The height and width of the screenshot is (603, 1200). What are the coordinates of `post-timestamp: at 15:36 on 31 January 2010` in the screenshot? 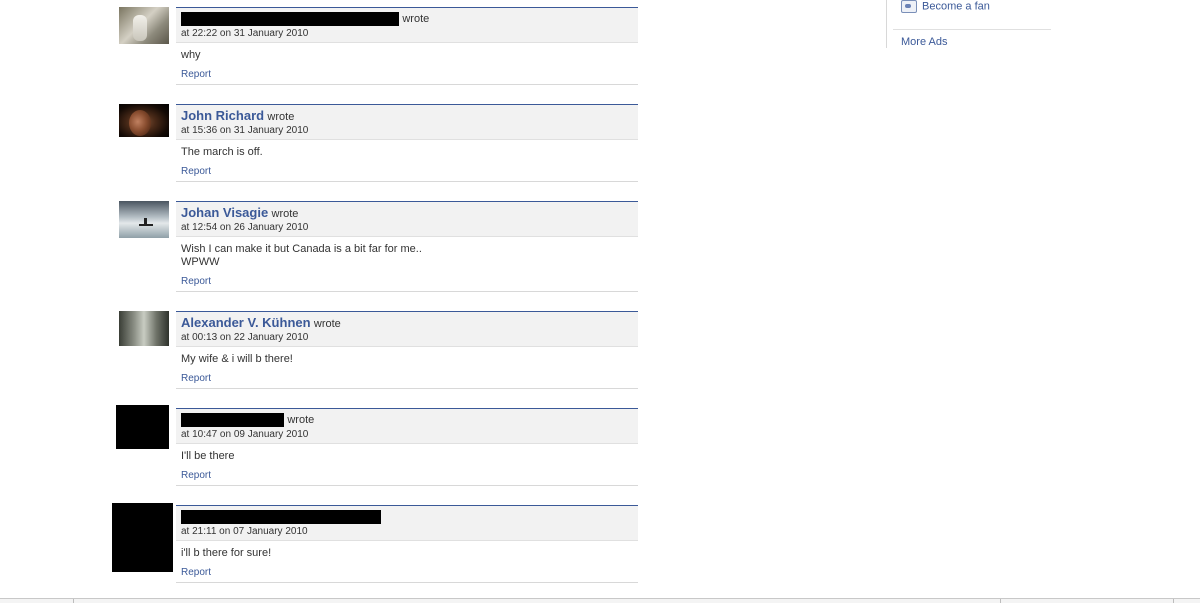 It's located at (245, 130).